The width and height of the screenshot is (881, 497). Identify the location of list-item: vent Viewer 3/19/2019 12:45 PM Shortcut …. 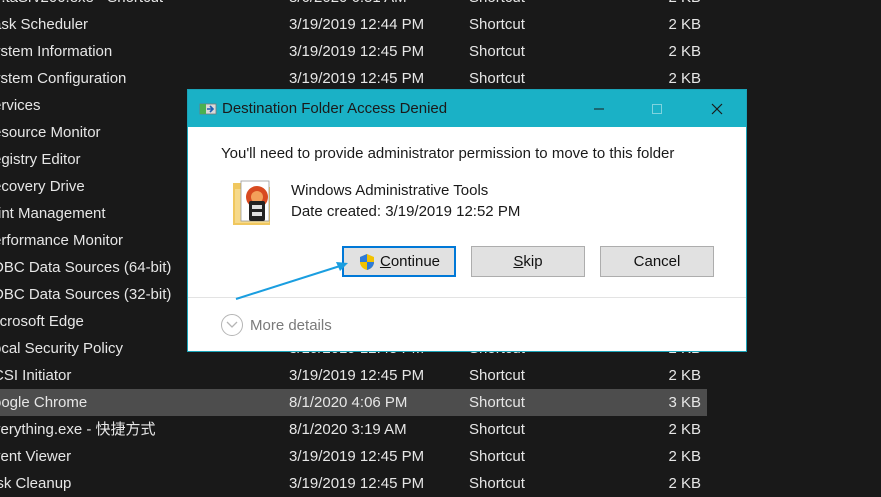
(353, 456).